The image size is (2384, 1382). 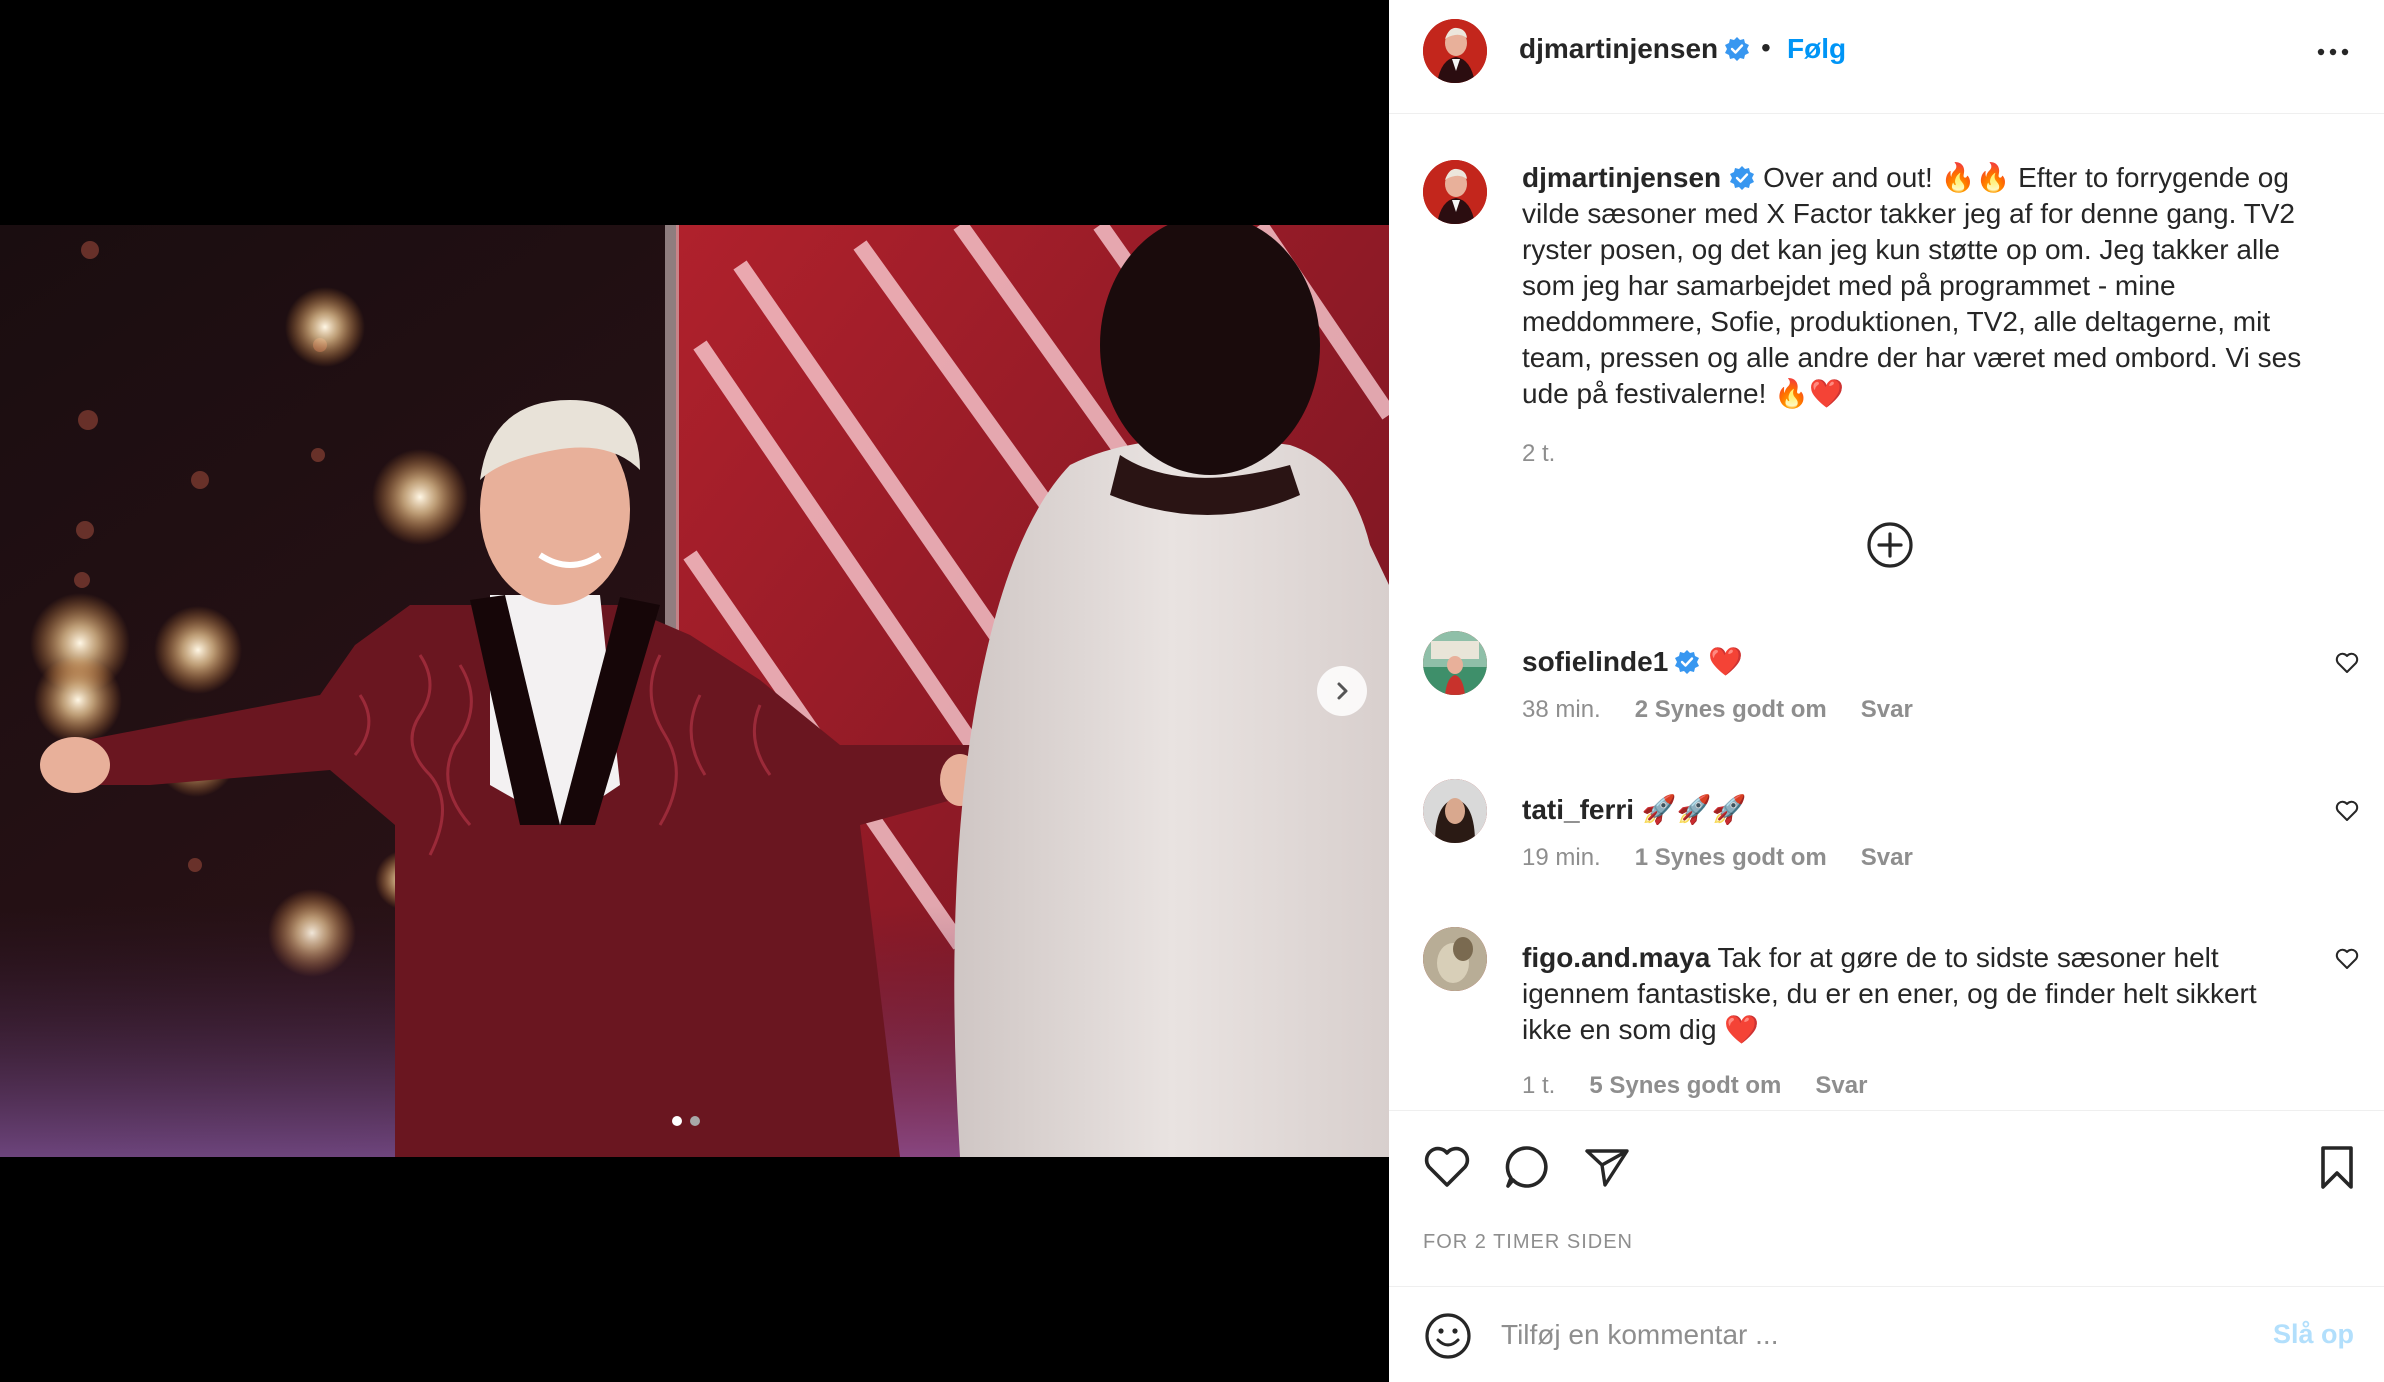 I want to click on more-options-icon, so click(x=2333, y=52).